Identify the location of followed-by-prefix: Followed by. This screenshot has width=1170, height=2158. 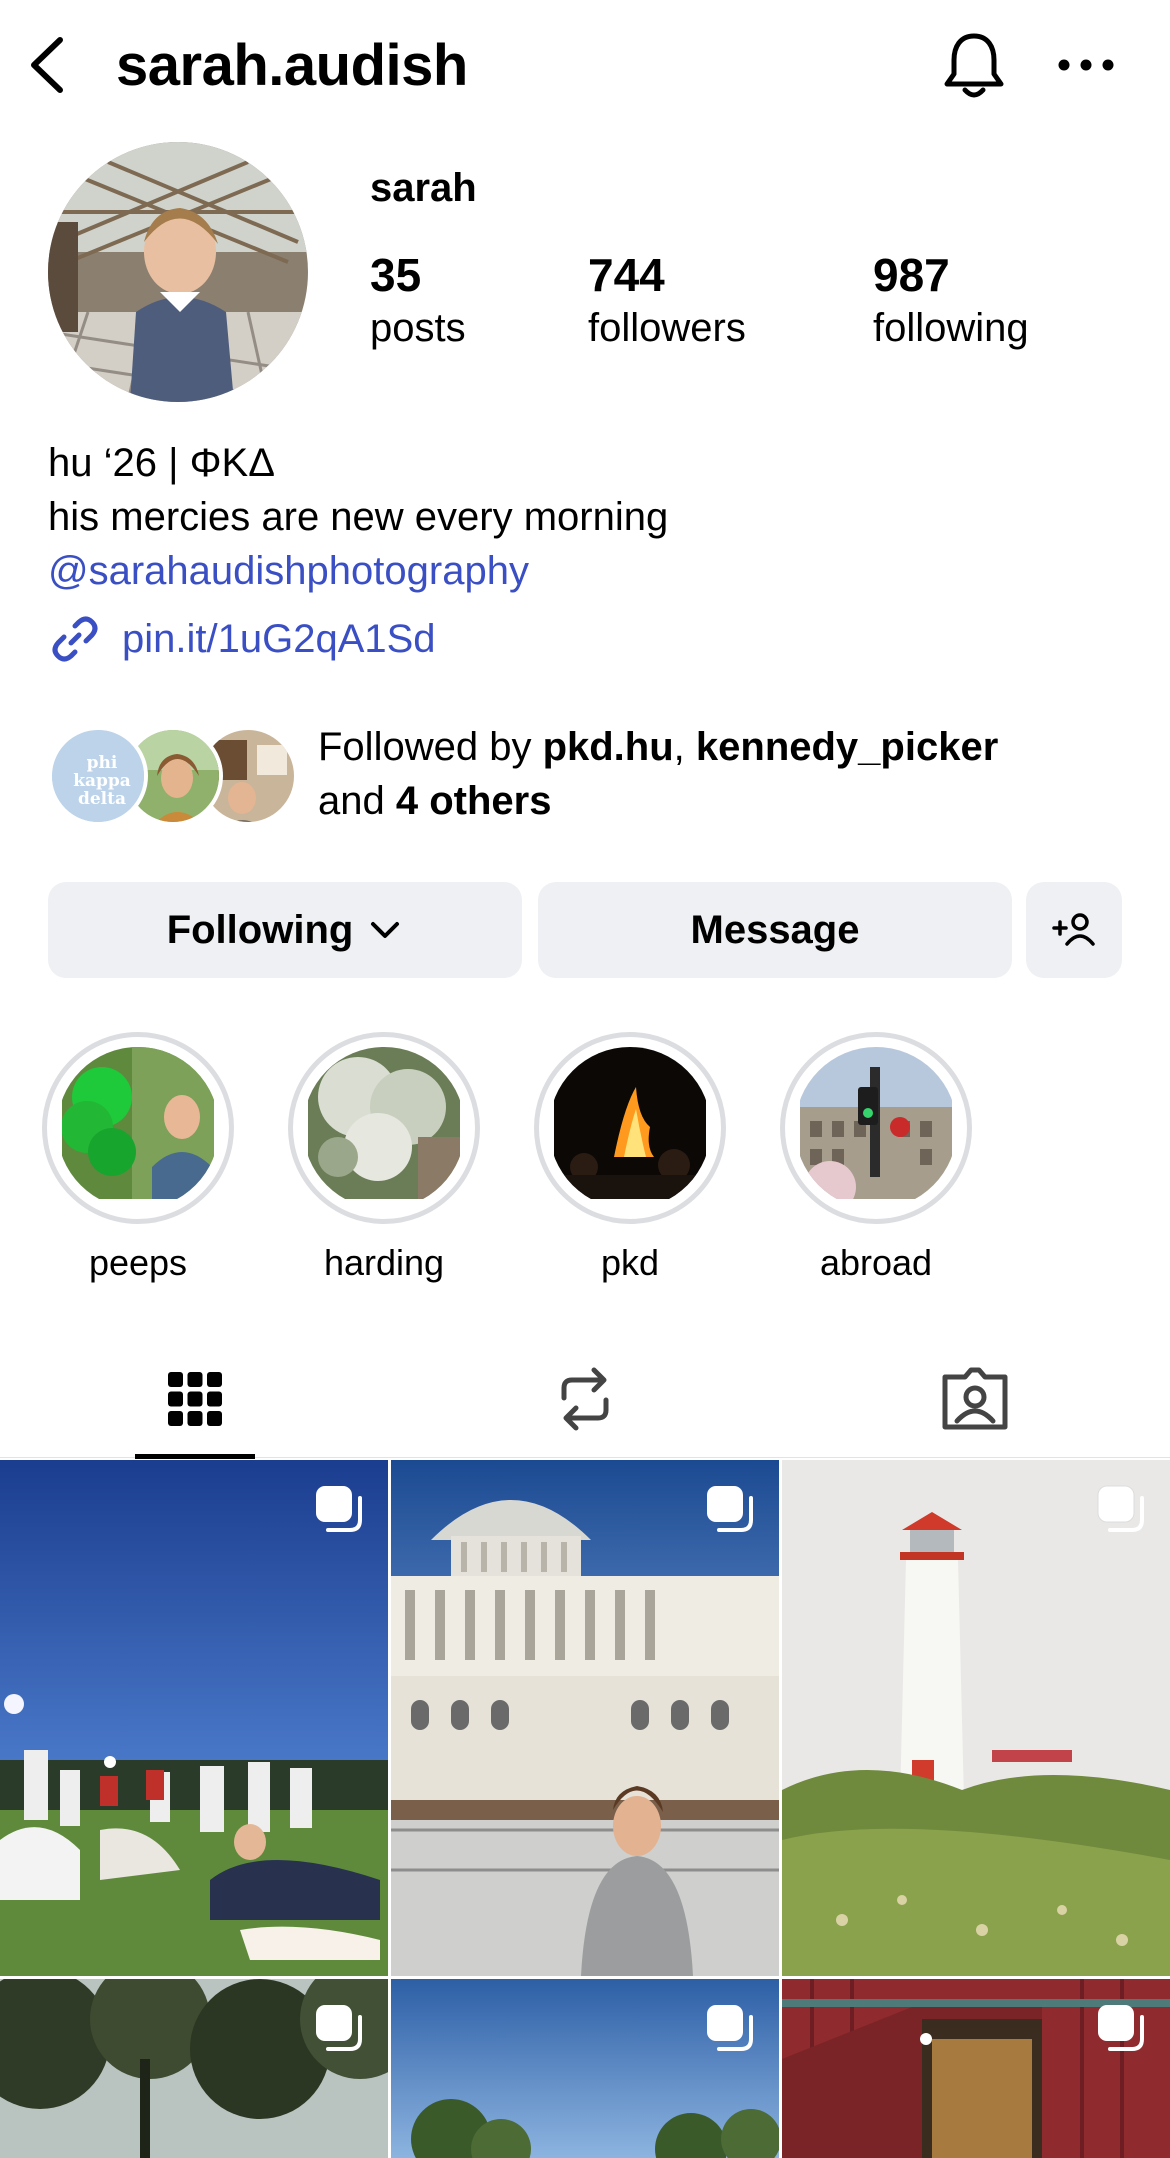
(430, 747).